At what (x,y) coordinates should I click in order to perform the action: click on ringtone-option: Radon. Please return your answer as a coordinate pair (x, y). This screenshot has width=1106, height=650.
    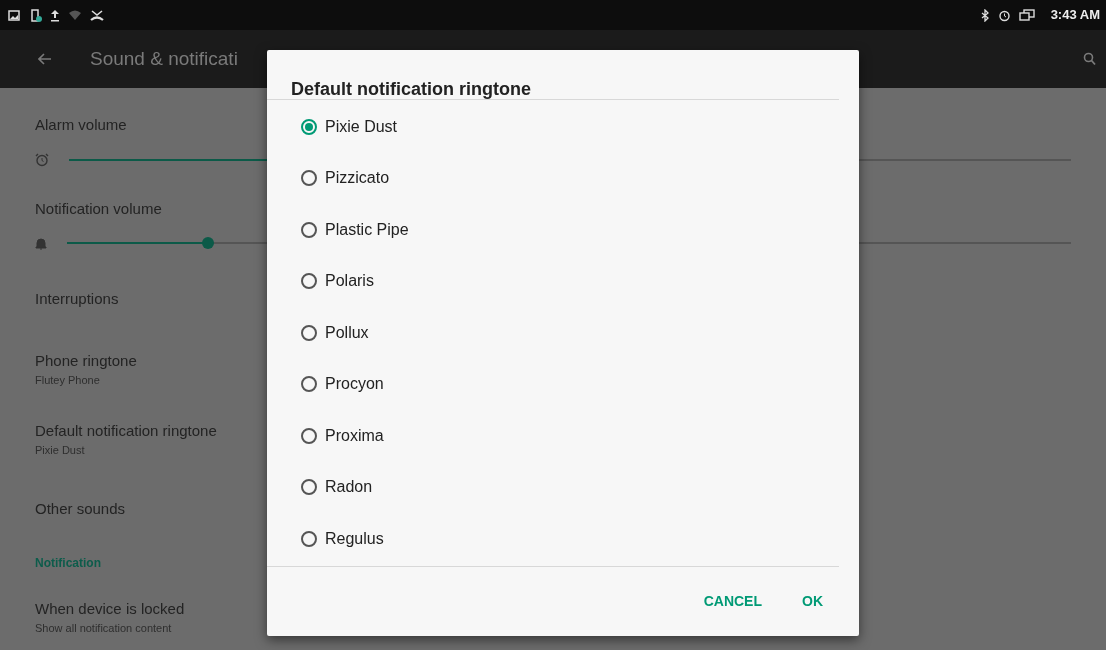
    Looking at the image, I should click on (553, 487).